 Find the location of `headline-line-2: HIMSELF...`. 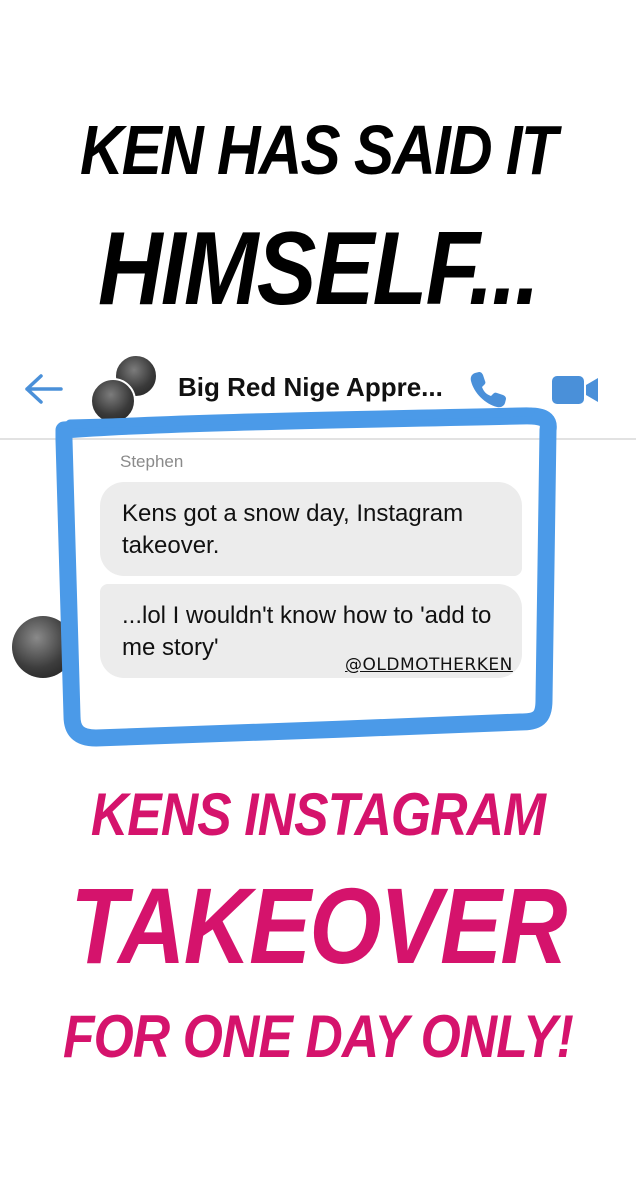

headline-line-2: HIMSELF... is located at coordinates (319, 269).